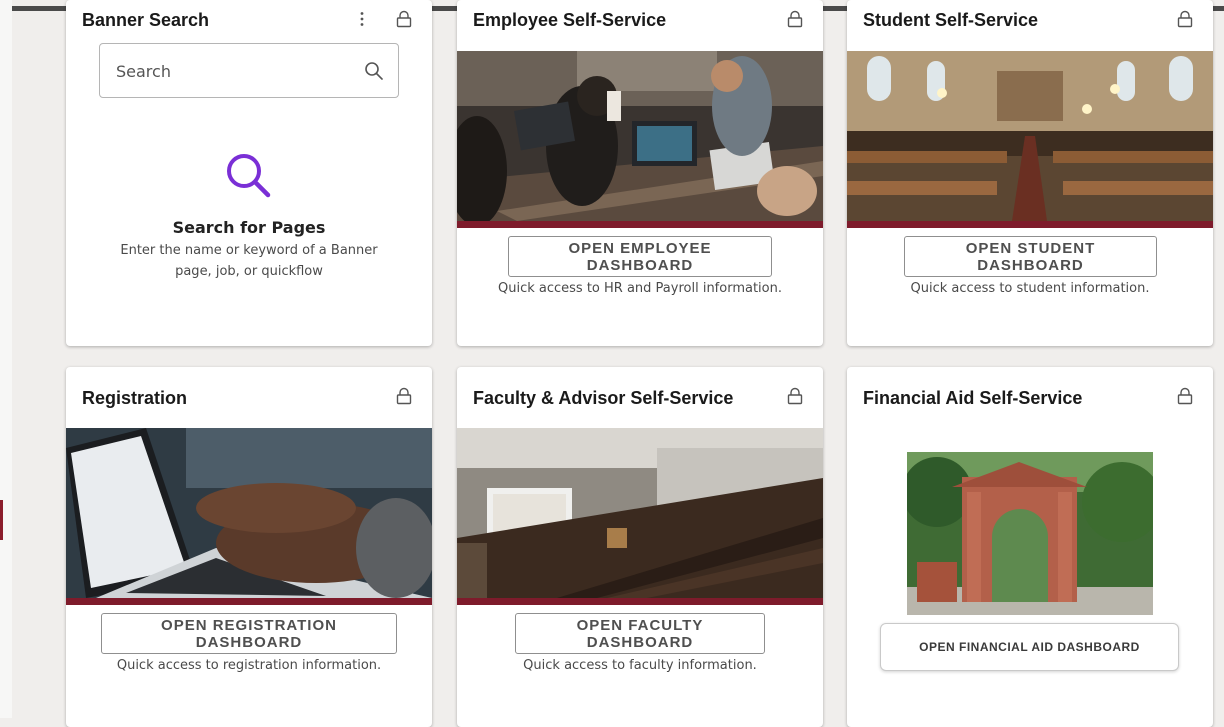  I want to click on faculty-card-title: Faculty & Advisor Self-Service, so click(603, 398).